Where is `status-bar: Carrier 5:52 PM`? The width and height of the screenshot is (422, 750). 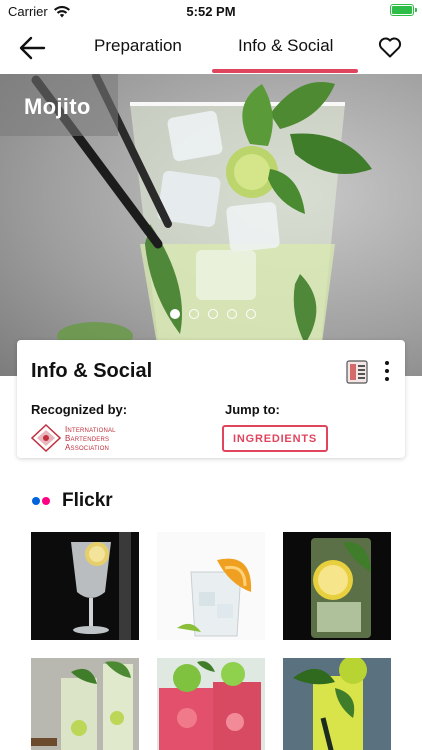
status-bar: Carrier 5:52 PM is located at coordinates (211, 11).